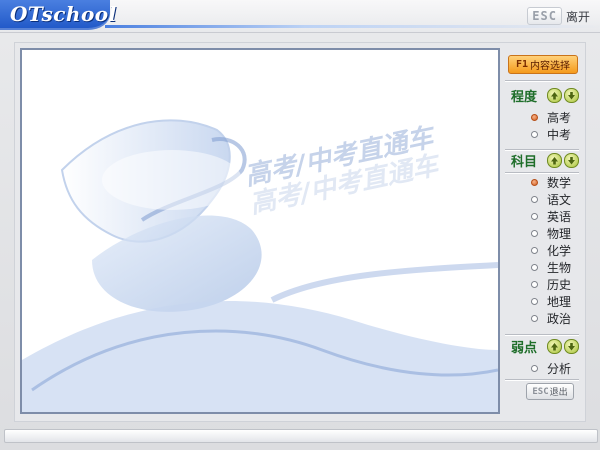 Image resolution: width=600 pixels, height=450 pixels. I want to click on radio-subject-politics: 政治, so click(555, 318).